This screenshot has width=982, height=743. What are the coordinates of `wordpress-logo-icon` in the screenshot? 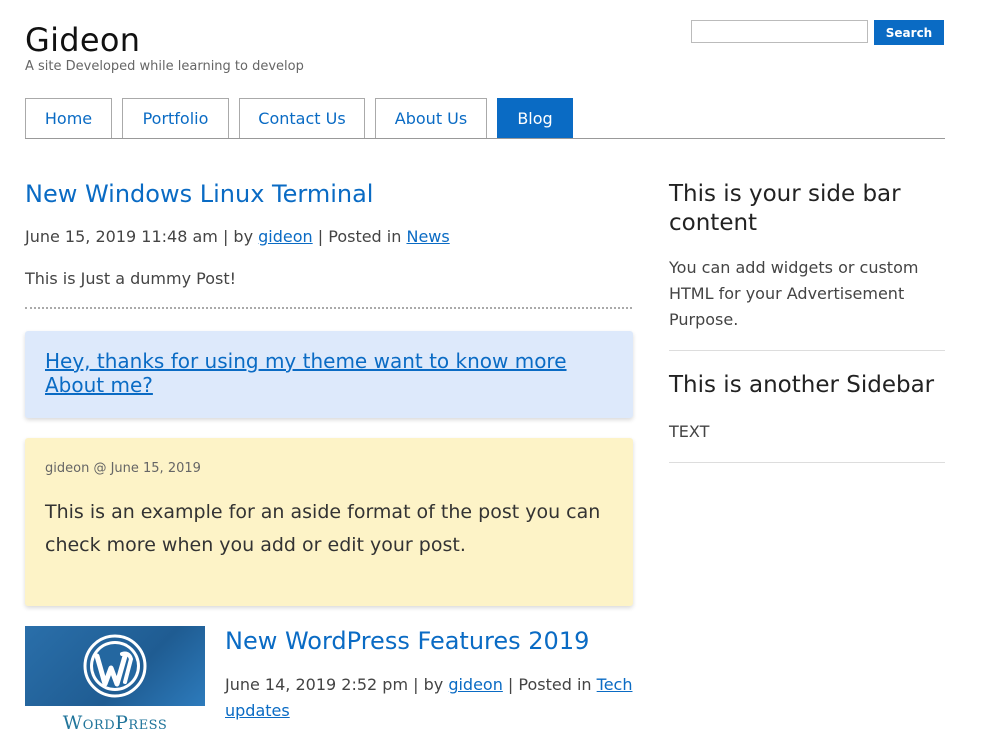 It's located at (115, 666).